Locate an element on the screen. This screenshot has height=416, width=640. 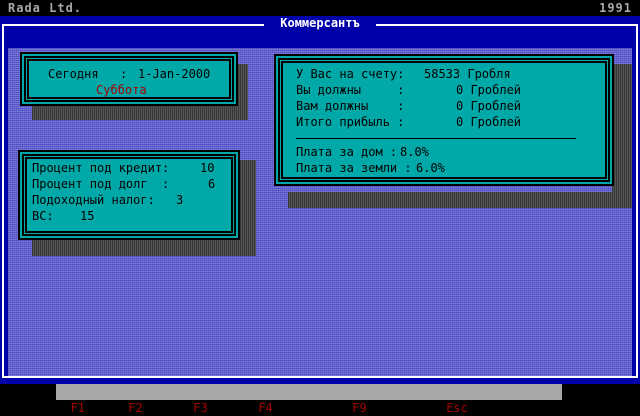
balance-value: 58533 Гробля is located at coordinates (467, 74).